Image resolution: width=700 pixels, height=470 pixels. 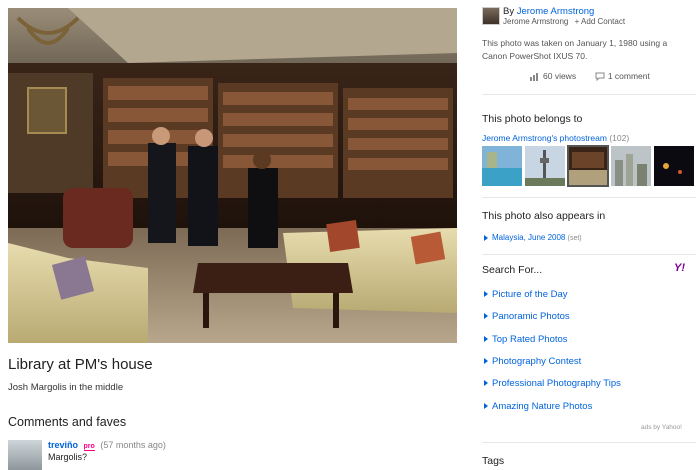 I want to click on search-link-amazing-nature-photos: Amazing Nature Photos, so click(x=538, y=406).